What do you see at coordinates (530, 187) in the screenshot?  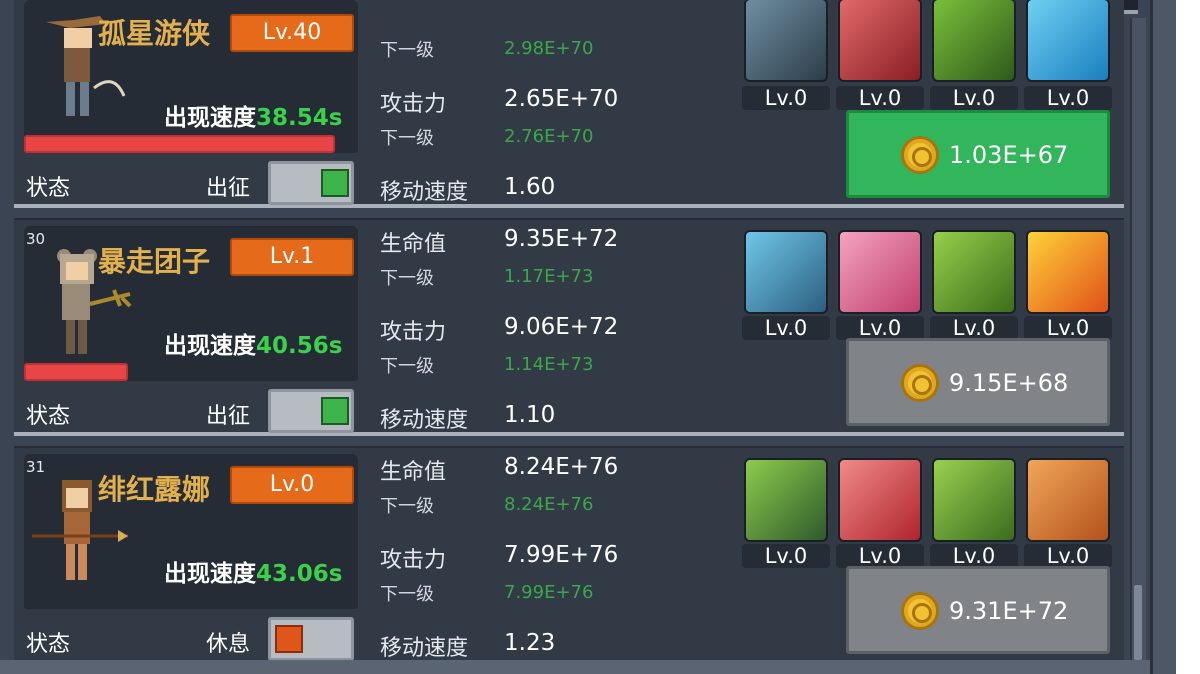 I see `move-speed-value: 1.60` at bounding box center [530, 187].